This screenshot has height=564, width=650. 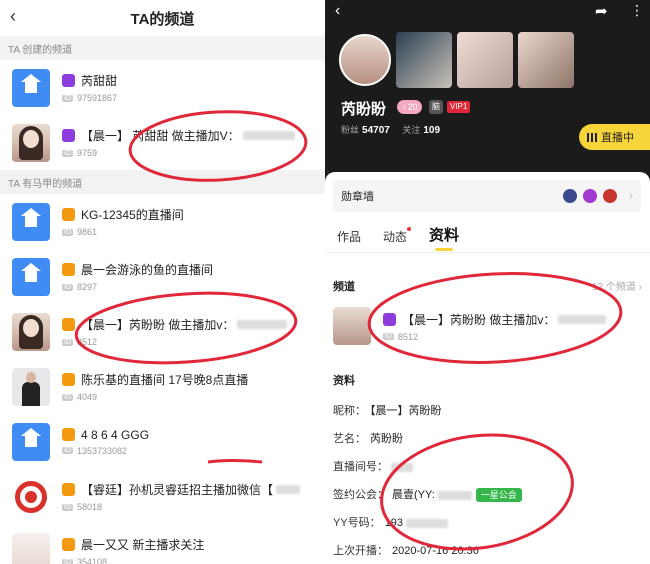 I want to click on channel-item: 陈乐基的直播间 17号晚8点直播 ID 4049, so click(x=162, y=386).